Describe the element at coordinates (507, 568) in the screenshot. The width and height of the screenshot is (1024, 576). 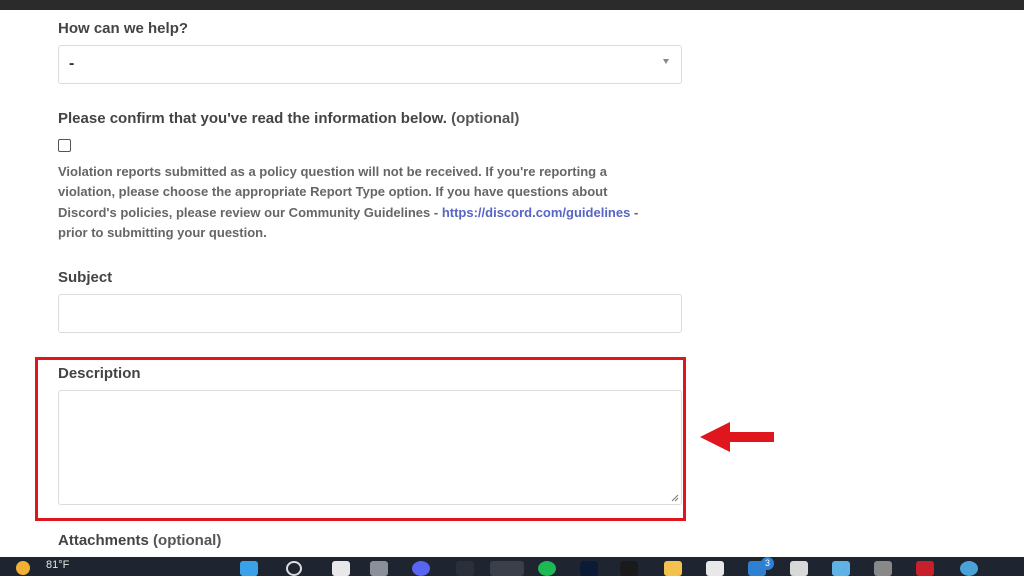
I see `chrome-icon` at that location.